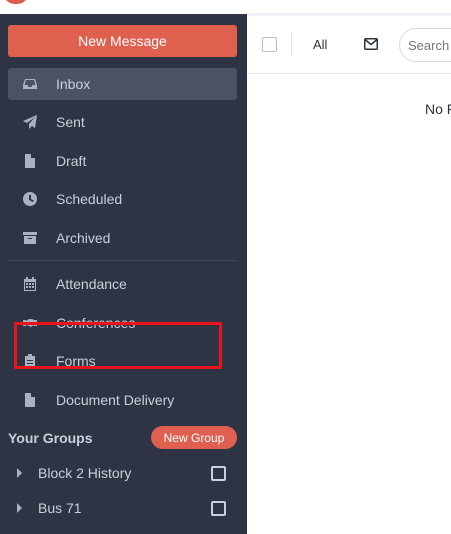 This screenshot has height=534, width=451. Describe the element at coordinates (122, 238) in the screenshot. I see `sidebar-item-archived: Archived` at that location.